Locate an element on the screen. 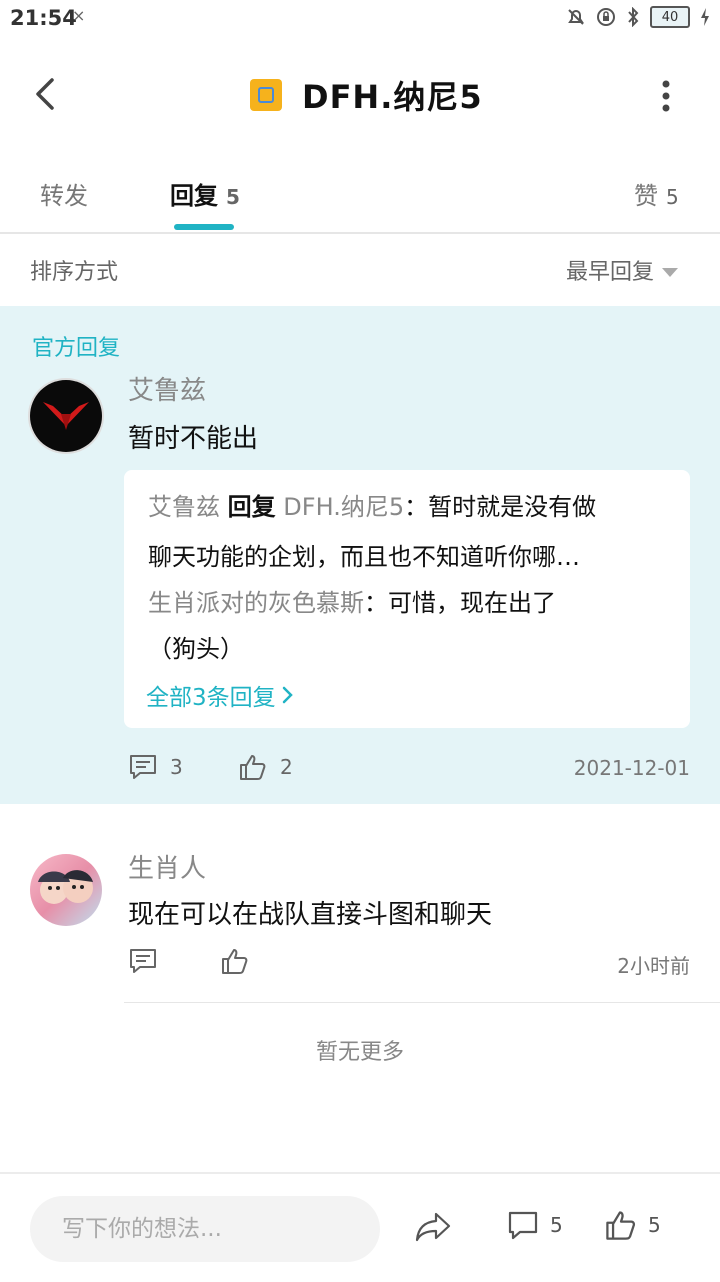 This screenshot has width=720, height=1282. header: DFH.纳尼5 is located at coordinates (360, 95).